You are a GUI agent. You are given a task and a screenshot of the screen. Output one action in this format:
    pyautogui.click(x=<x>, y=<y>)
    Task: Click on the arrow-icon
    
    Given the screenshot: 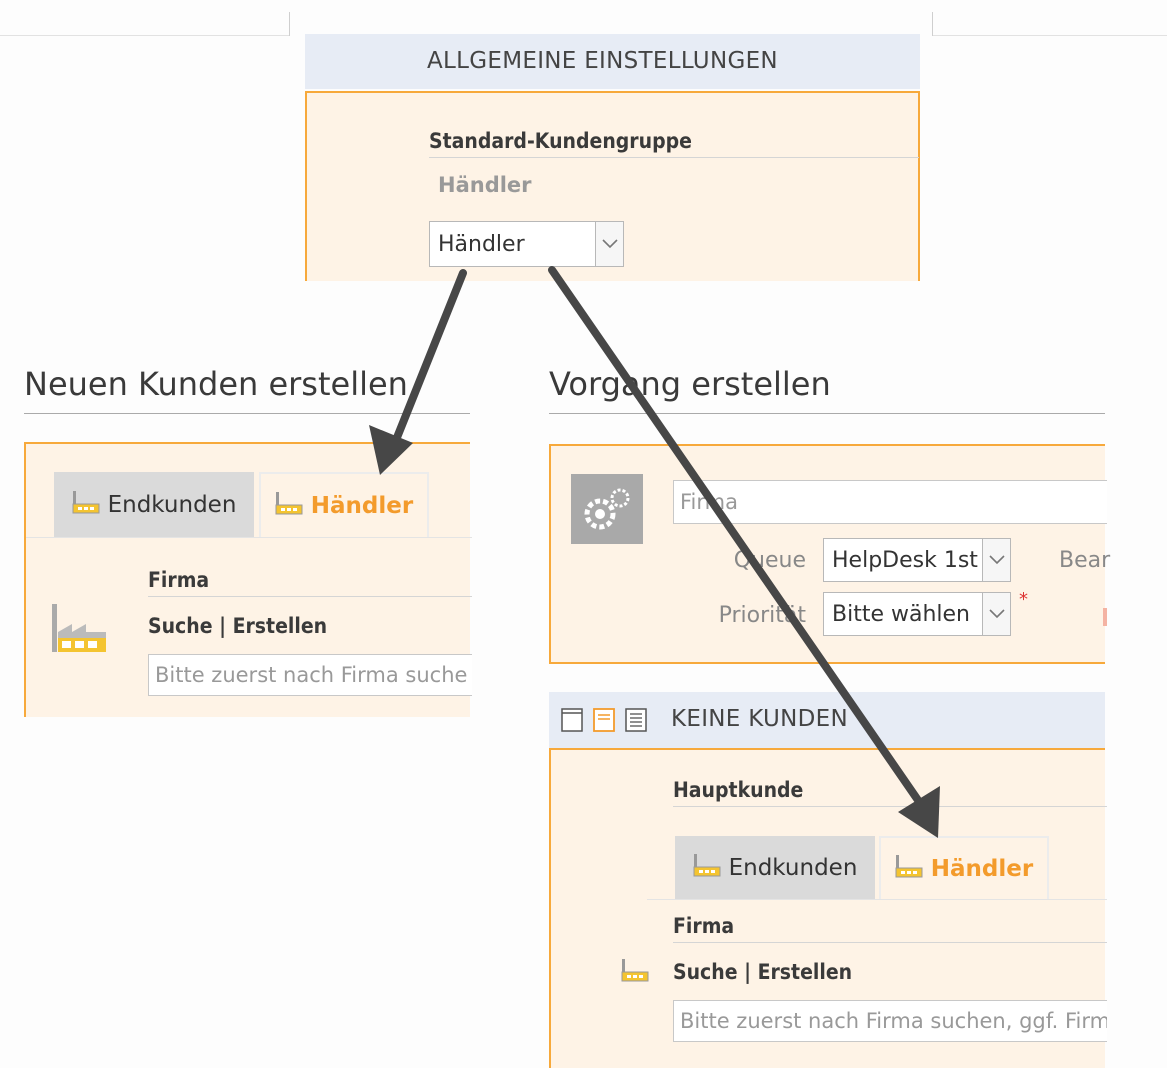 What is the action you would take?
    pyautogui.click(x=418, y=372)
    